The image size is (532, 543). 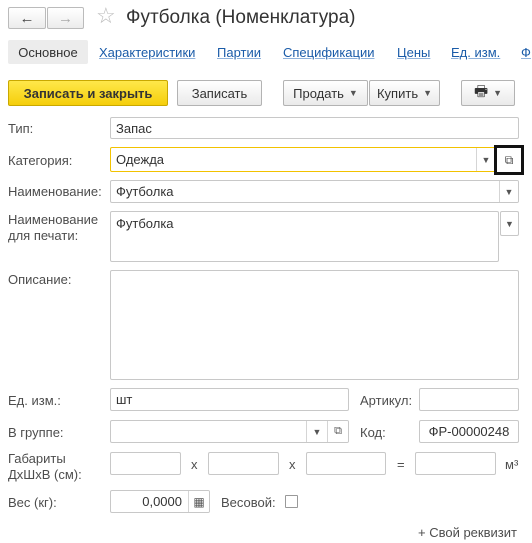 I want to click on category-label: Категория:, so click(x=40, y=160).